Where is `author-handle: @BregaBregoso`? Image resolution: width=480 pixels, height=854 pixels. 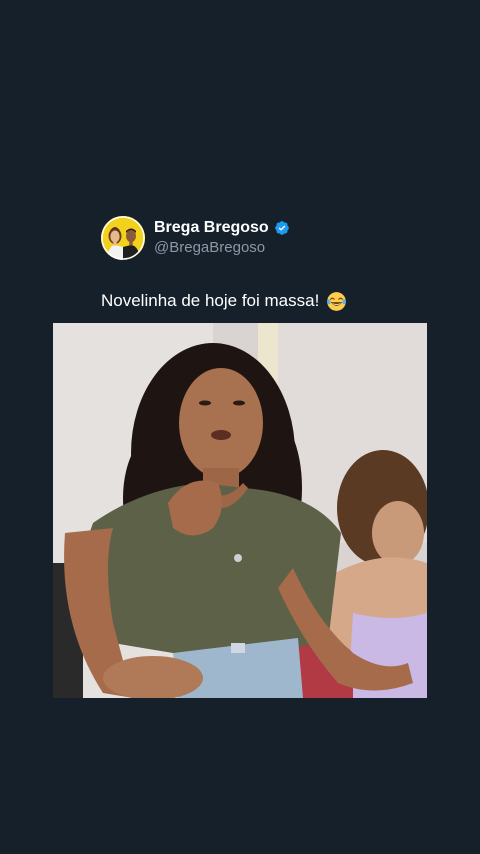 author-handle: @BregaBregoso is located at coordinates (222, 248).